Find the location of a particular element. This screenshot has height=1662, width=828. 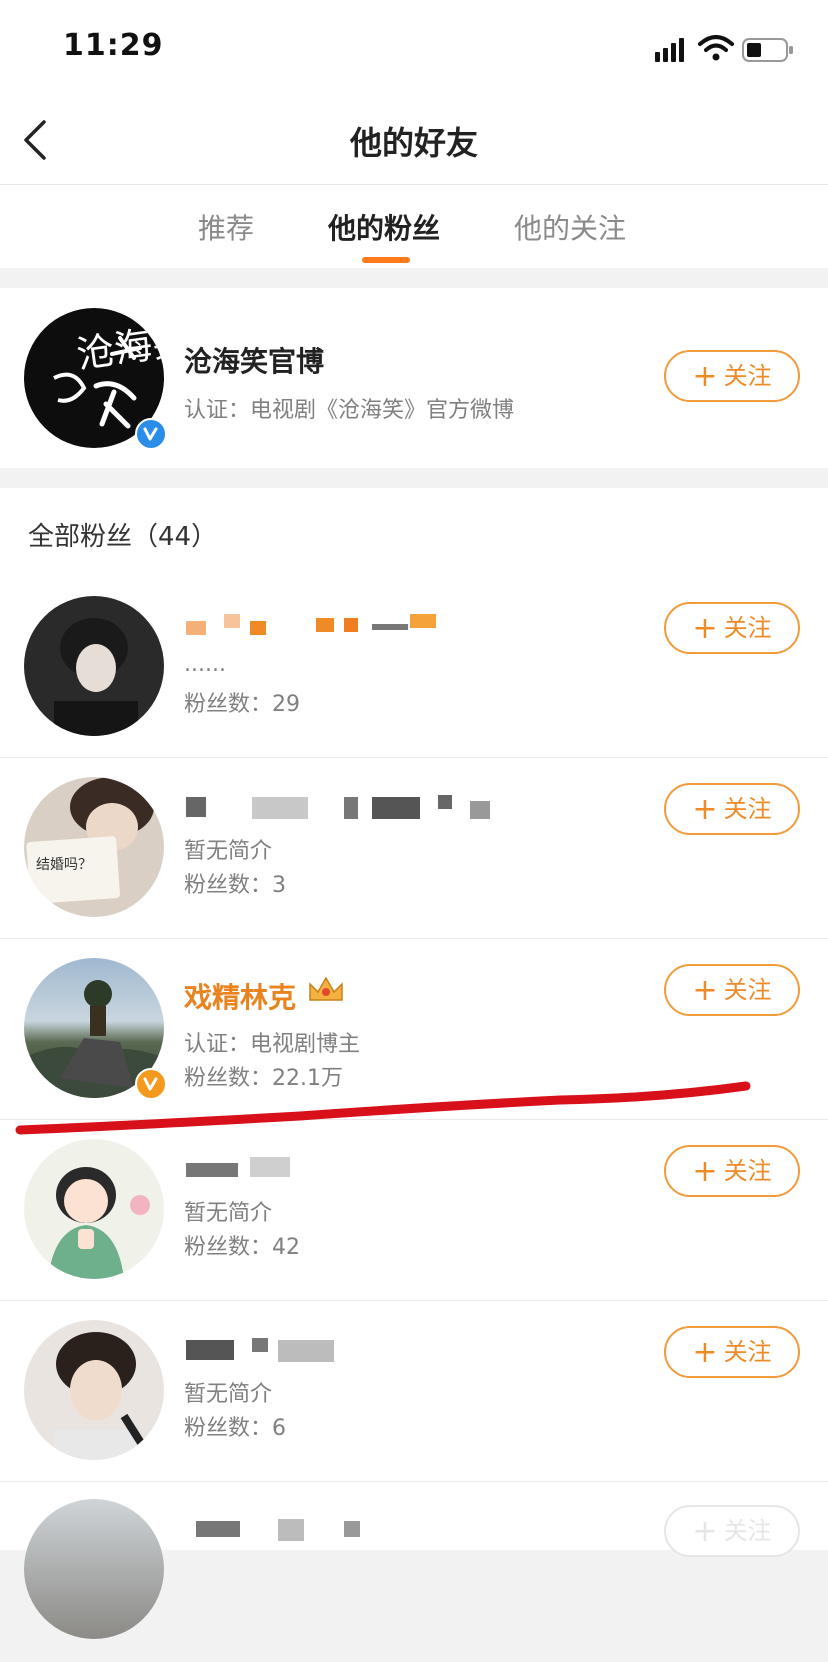

nav-bar: 他的好友 is located at coordinates (414, 140).